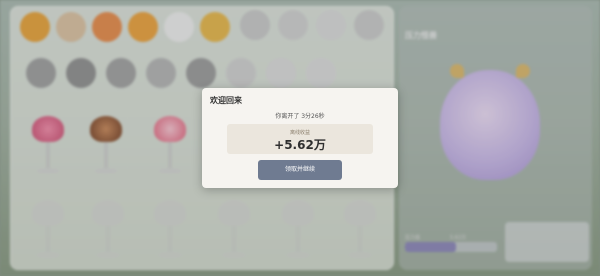  What do you see at coordinates (299, 133) in the screenshot?
I see `earnings-label: 离线收益` at bounding box center [299, 133].